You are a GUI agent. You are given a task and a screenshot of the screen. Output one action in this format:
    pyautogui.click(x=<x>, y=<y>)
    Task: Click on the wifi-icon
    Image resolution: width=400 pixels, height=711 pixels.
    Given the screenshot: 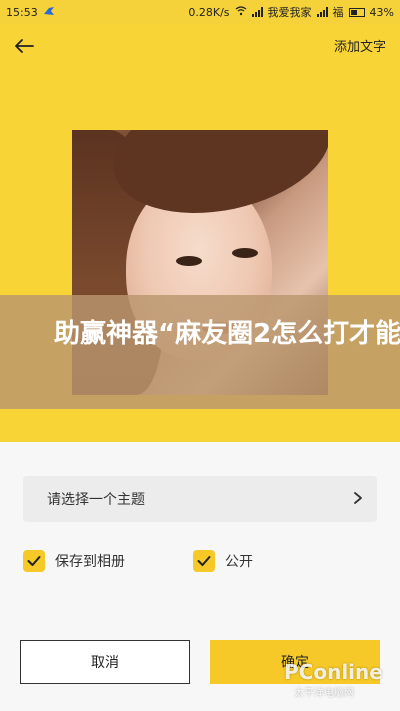 What is the action you would take?
    pyautogui.click(x=241, y=12)
    